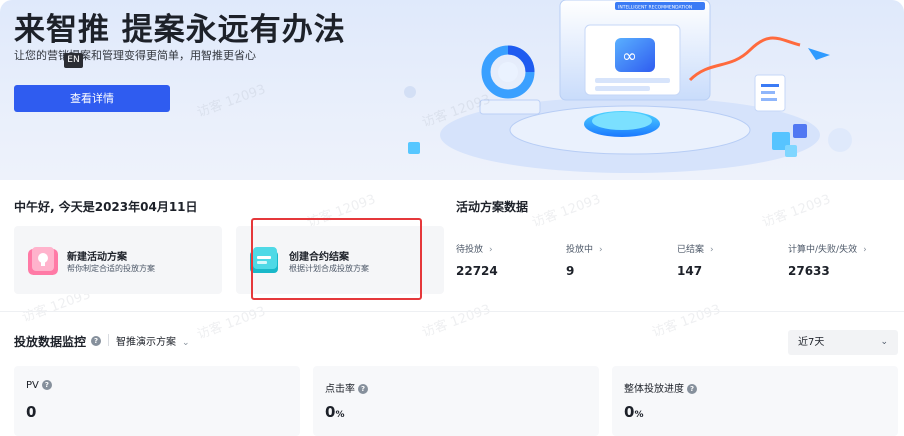 This screenshot has width=904, height=436. I want to click on stat-running: 投放中 › 9, so click(584, 260).